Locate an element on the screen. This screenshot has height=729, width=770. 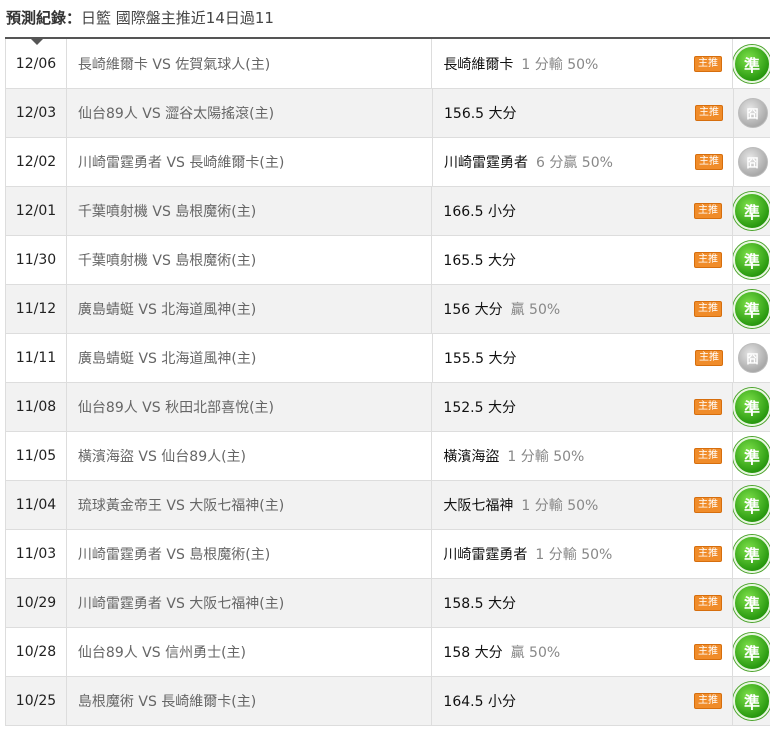
table-row: 12/03 仙台89人 VS 澀谷太陽搖滾(主) 156.5 大分 主推囧 is located at coordinates (388, 113).